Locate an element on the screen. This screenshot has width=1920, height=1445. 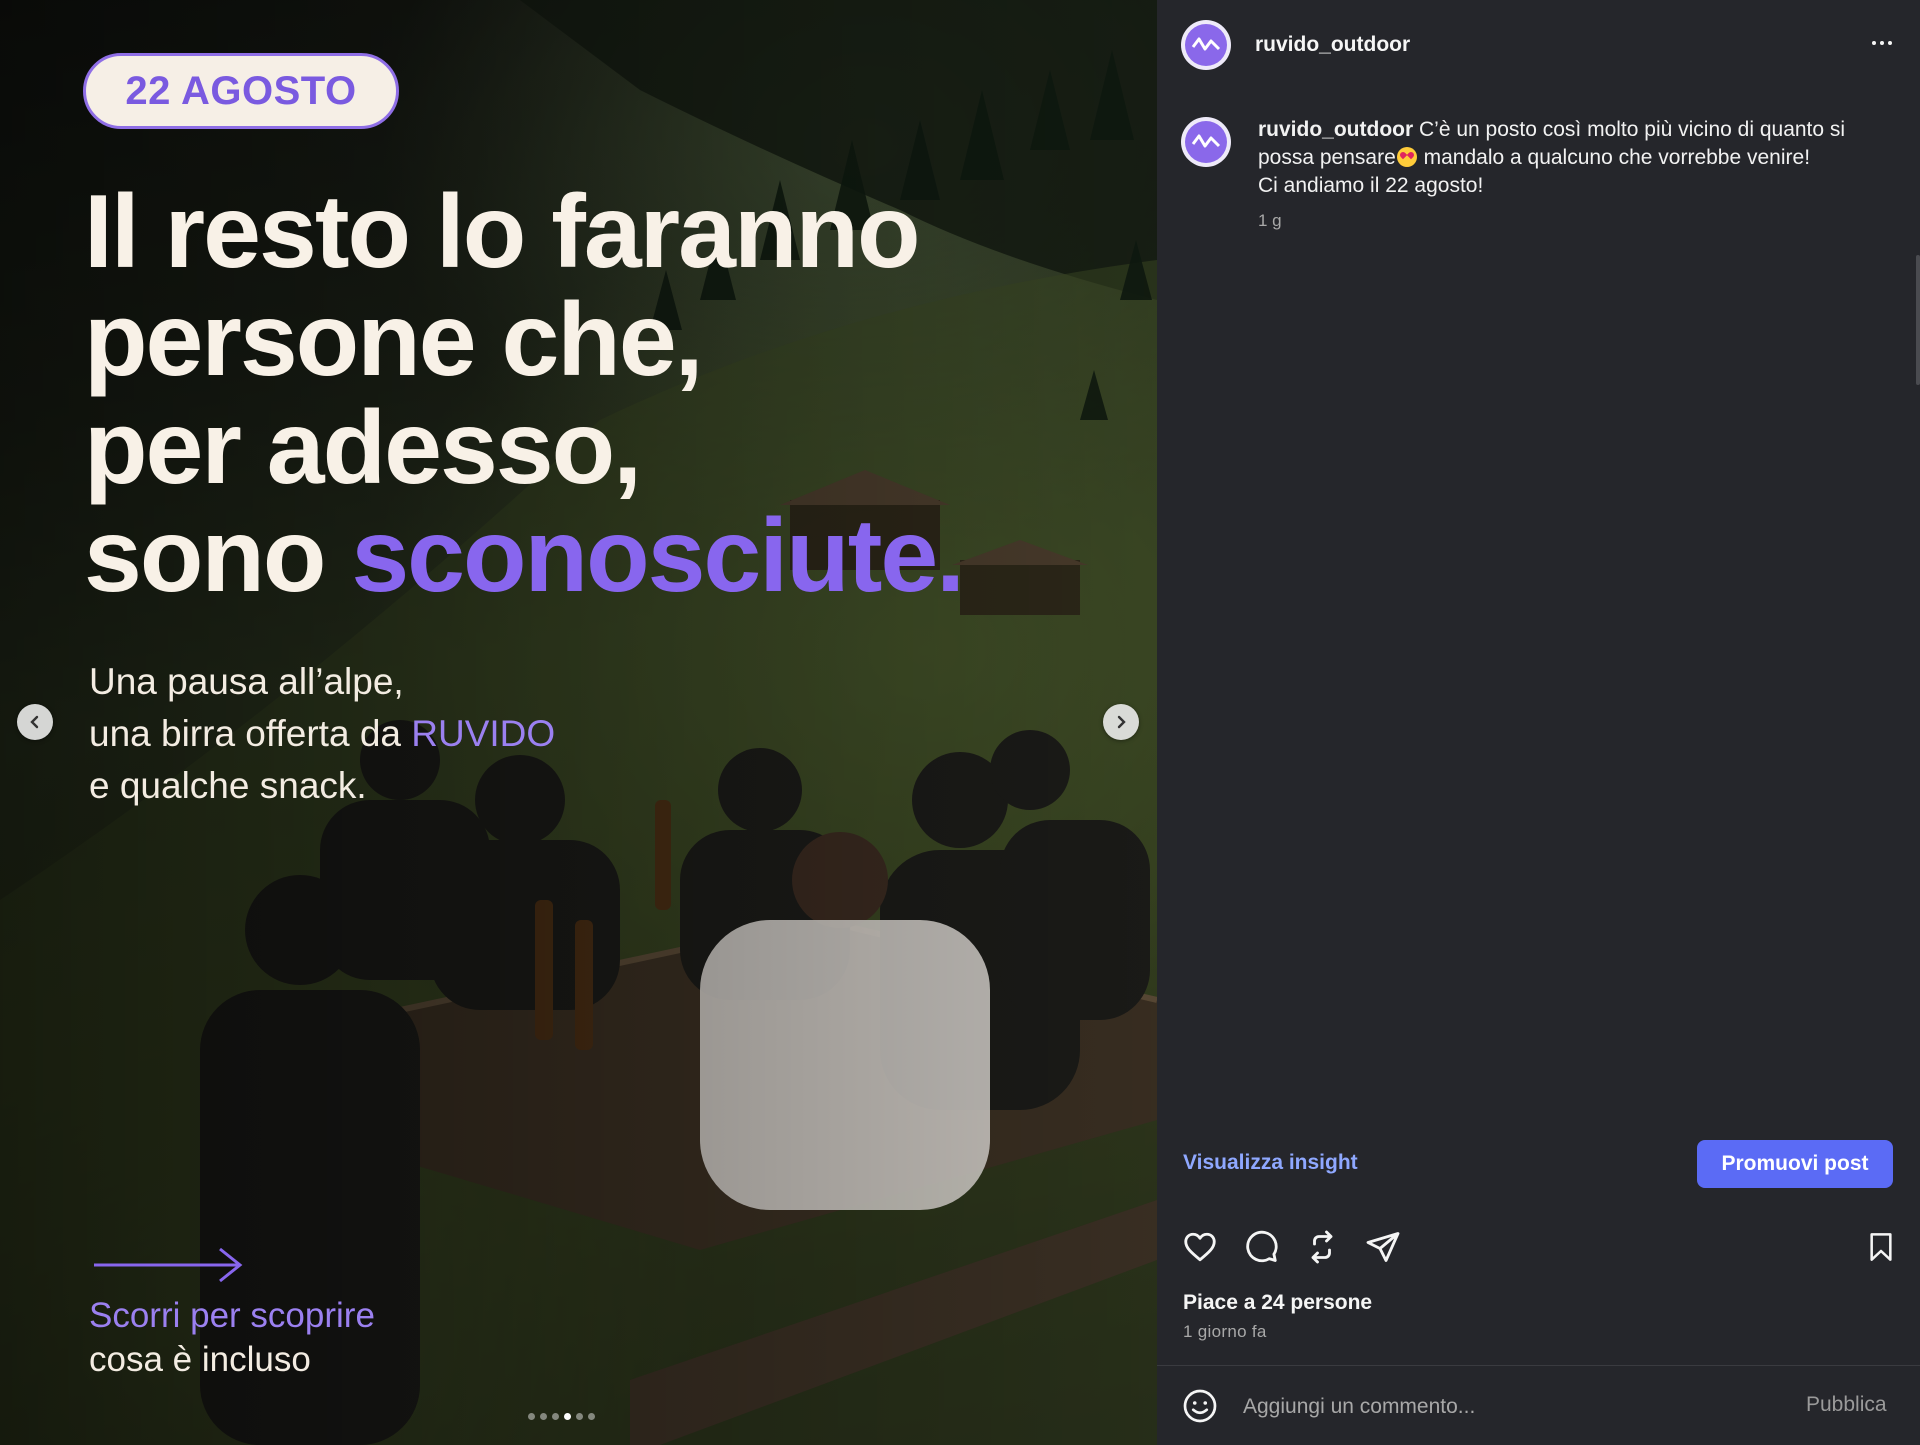
comment-icon is located at coordinates (1262, 1246).